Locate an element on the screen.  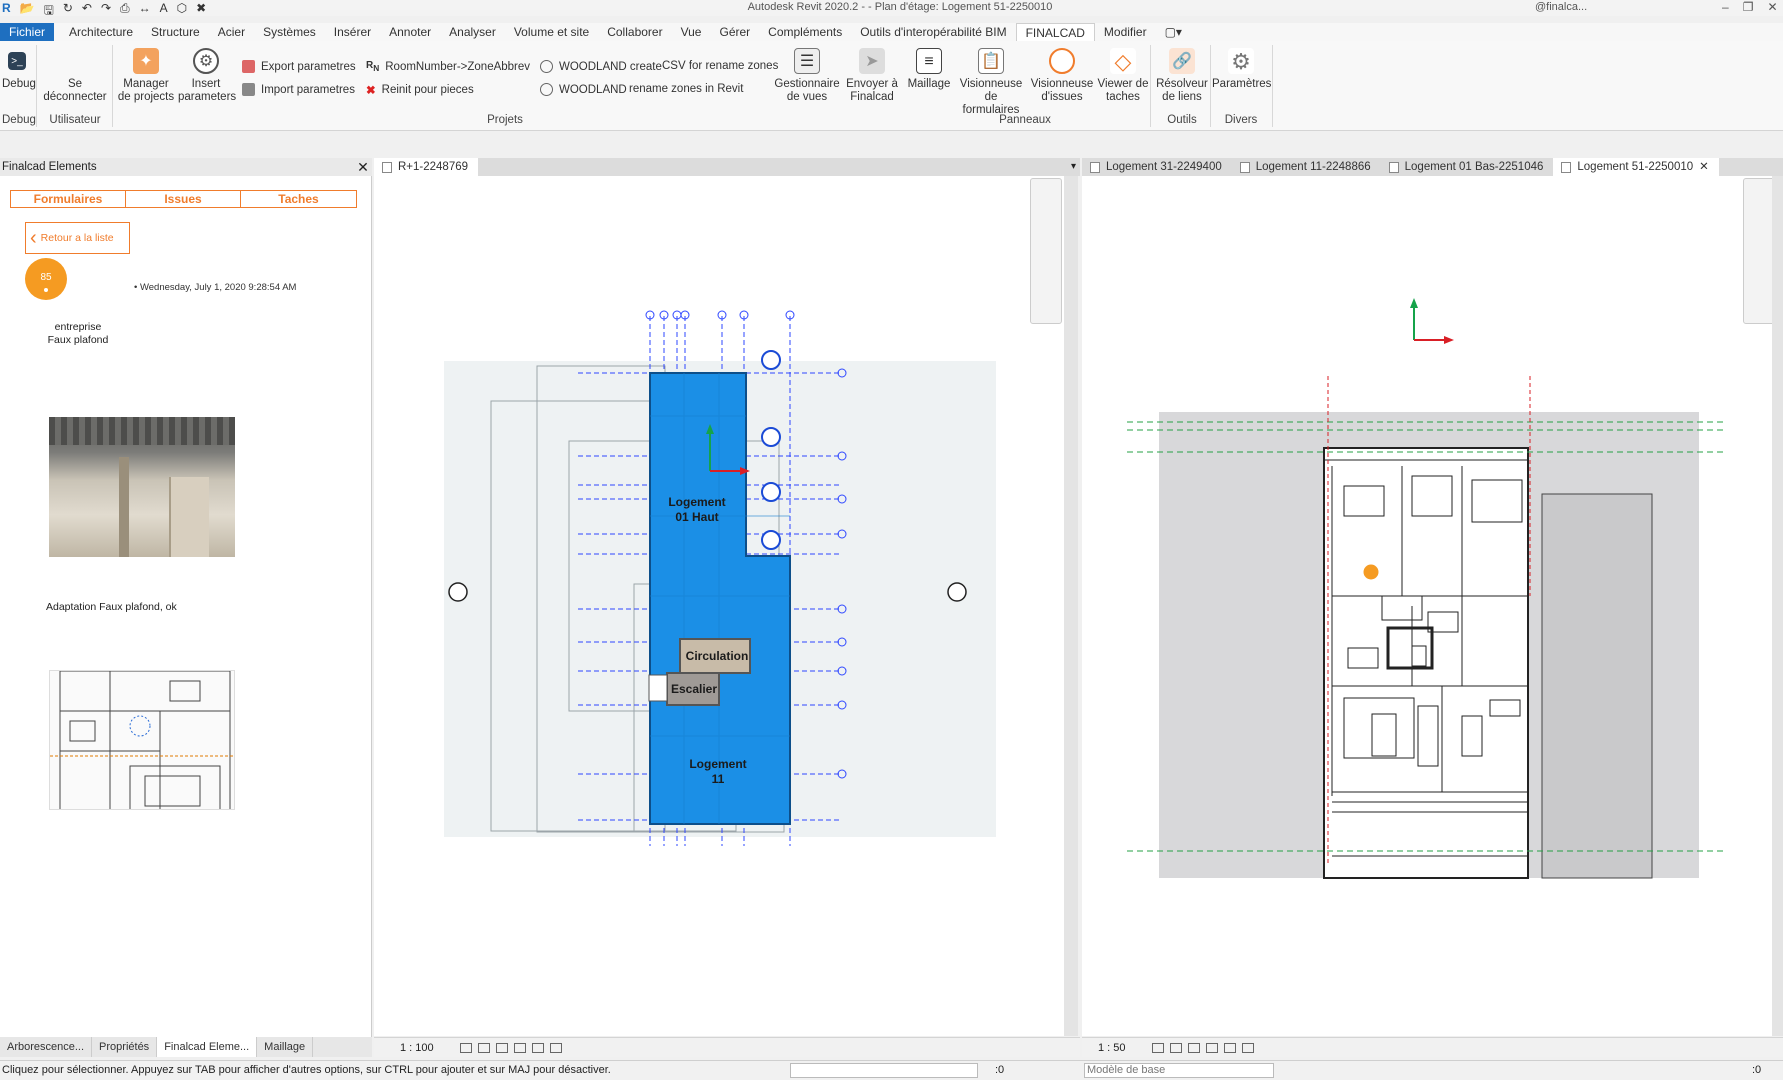
view-tab-menu-icon: ▾ is located at coordinates (1075, 167).